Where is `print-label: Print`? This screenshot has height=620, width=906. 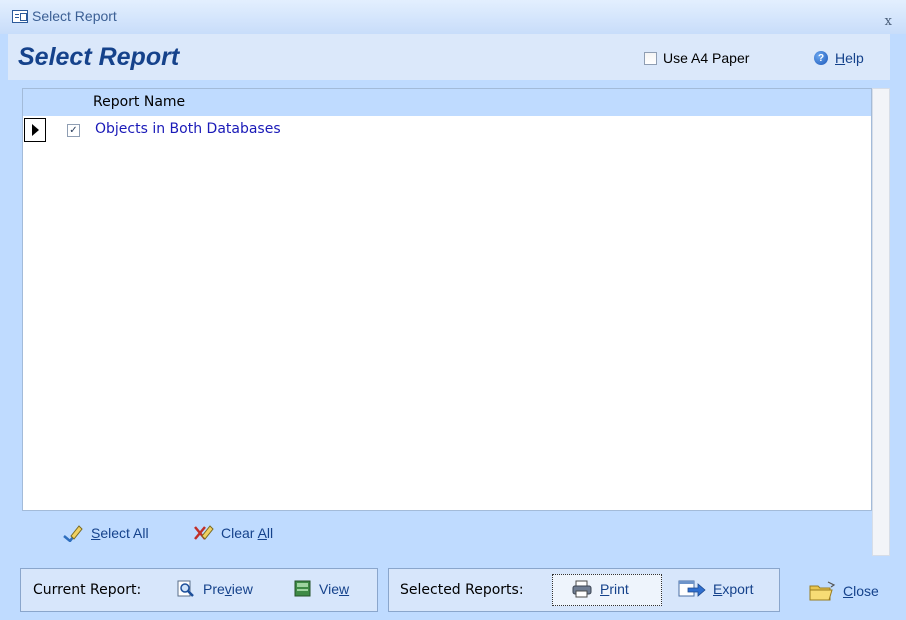
print-label: Print is located at coordinates (614, 589).